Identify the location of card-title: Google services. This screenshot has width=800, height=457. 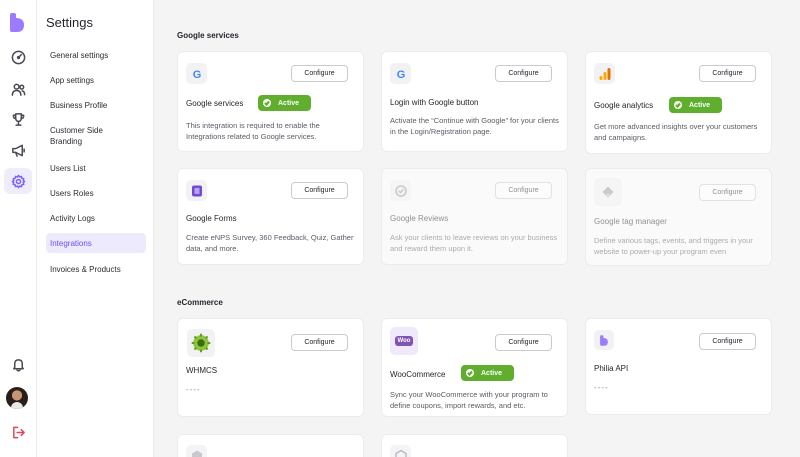
(215, 103).